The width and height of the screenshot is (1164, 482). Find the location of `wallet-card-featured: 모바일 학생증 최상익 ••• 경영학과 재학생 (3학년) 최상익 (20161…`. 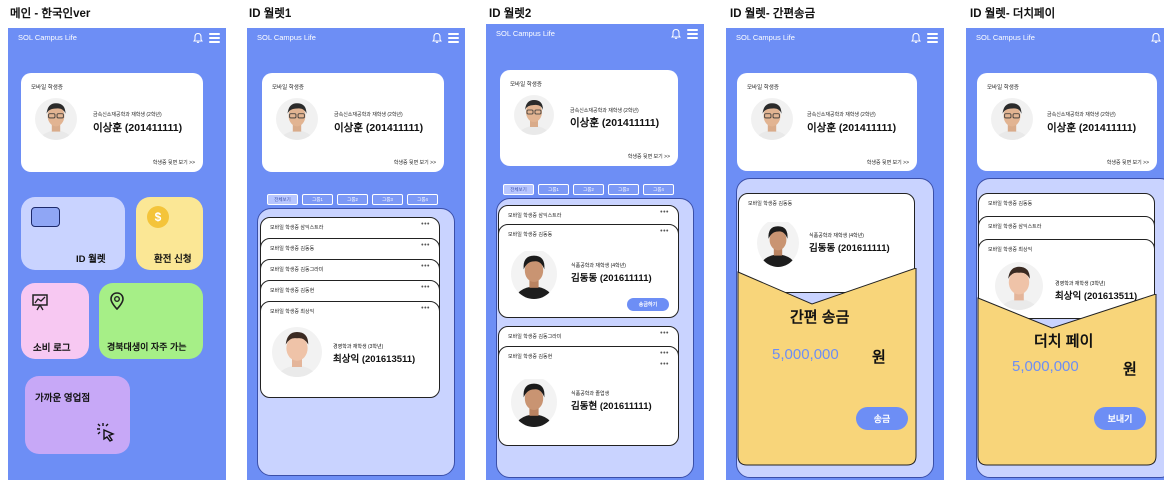

wallet-card-featured: 모바일 학생증 최상익 ••• 경영학과 재학생 (3학년) 최상익 (20161… is located at coordinates (350, 349).